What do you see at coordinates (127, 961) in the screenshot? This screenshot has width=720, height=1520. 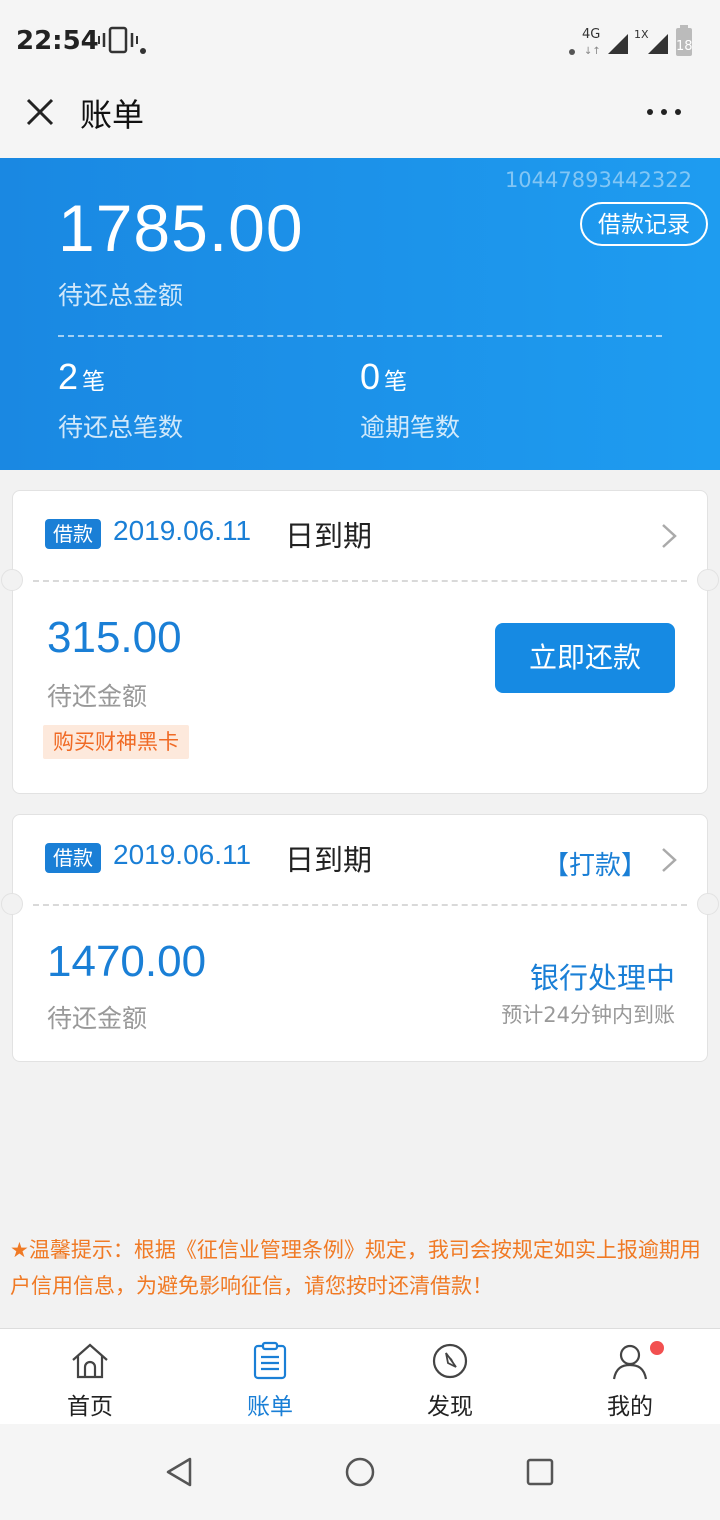 I see `bill-amount: 1470.00` at bounding box center [127, 961].